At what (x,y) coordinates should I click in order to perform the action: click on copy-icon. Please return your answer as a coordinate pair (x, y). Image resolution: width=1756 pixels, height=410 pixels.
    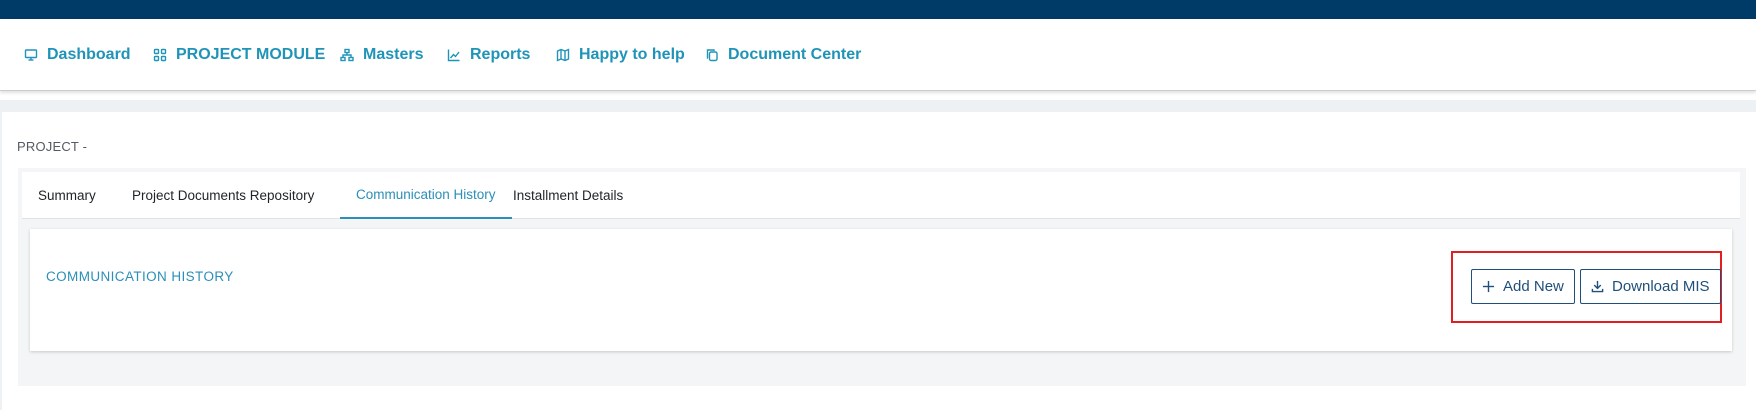
    Looking at the image, I should click on (712, 55).